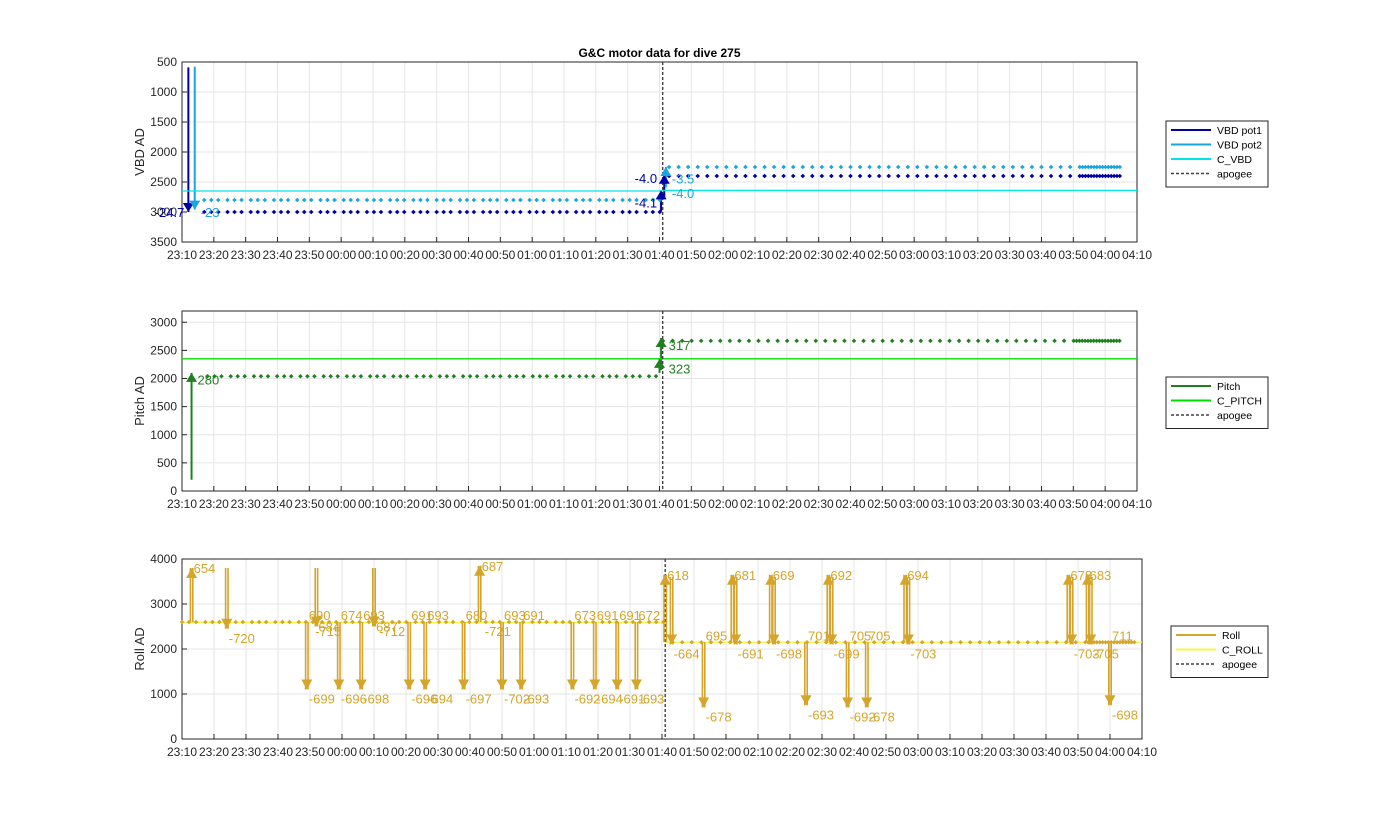 This screenshot has height=831, width=1400. What do you see at coordinates (918, 575) in the screenshot?
I see `data-label: 694` at bounding box center [918, 575].